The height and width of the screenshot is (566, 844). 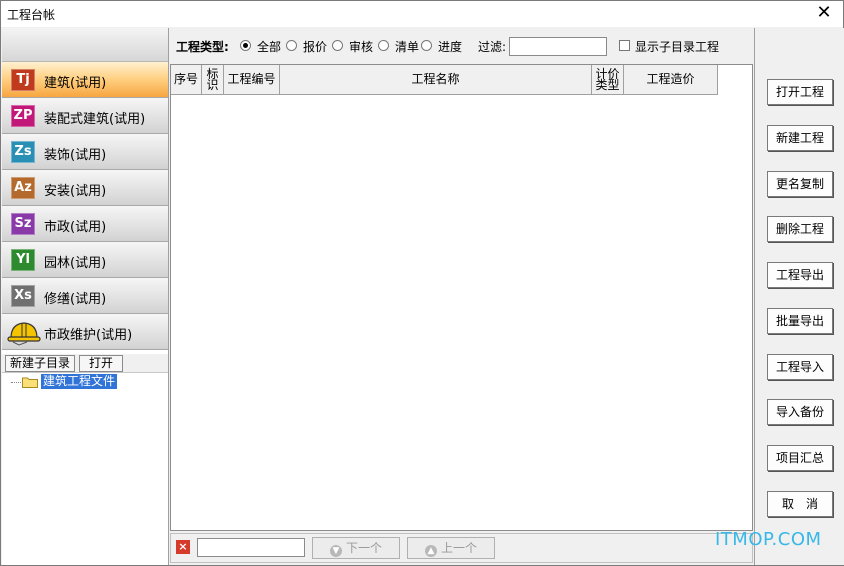 I want to click on radio-quote-label: 报价, so click(x=315, y=47).